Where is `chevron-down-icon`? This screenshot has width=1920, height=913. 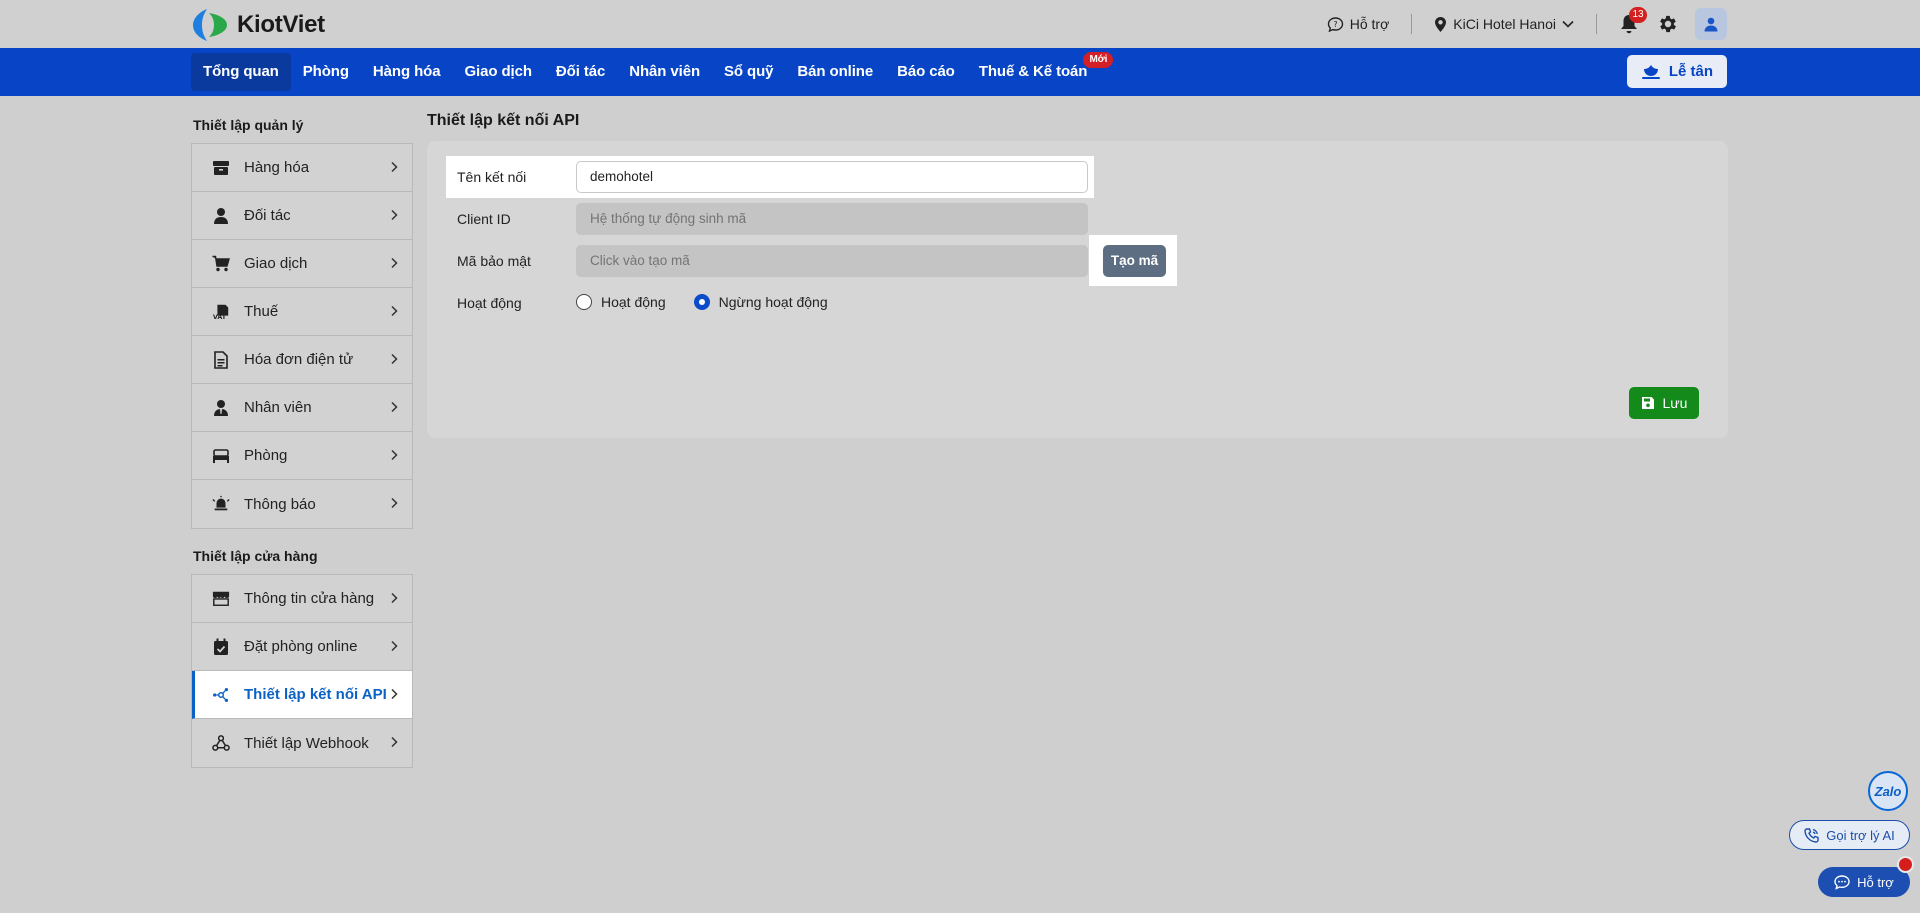 chevron-down-icon is located at coordinates (1568, 24).